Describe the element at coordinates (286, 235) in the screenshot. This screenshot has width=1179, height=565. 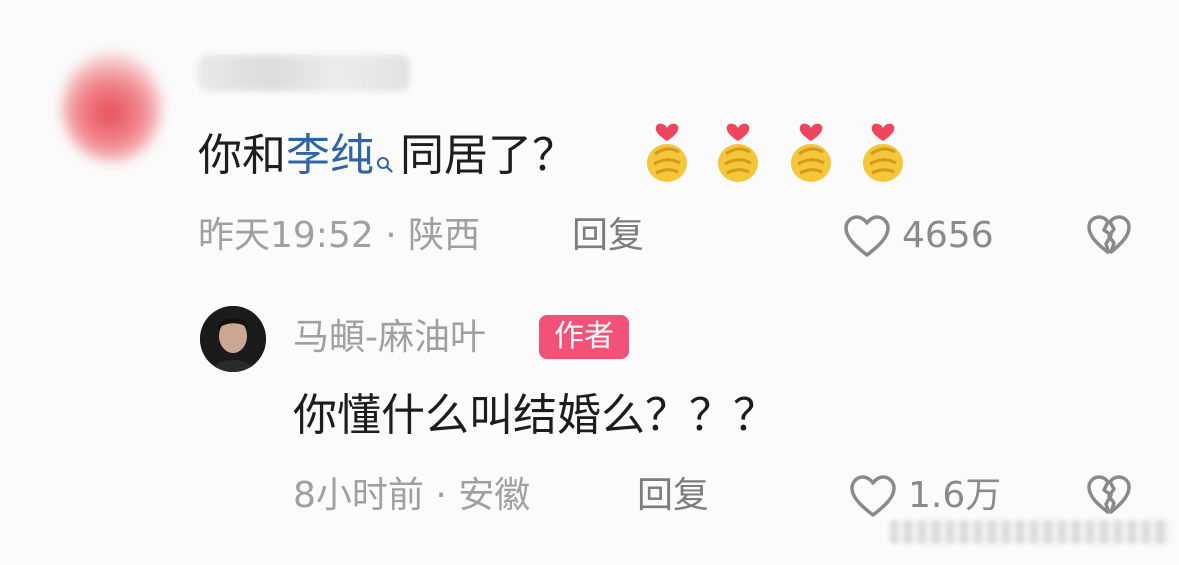
I see `comment-time: 昨天19:52` at that location.